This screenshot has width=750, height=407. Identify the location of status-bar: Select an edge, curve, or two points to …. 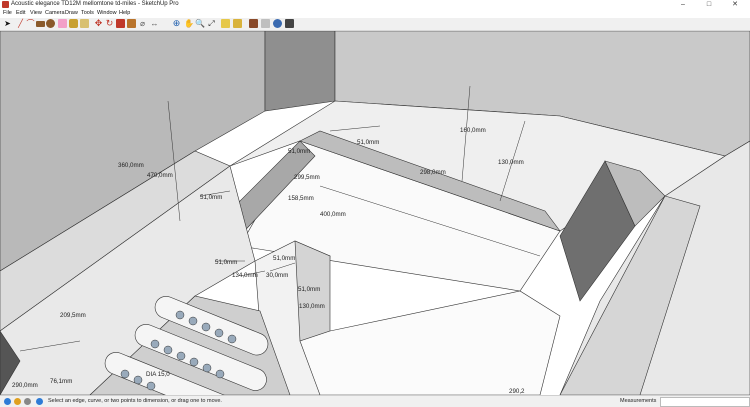
(375, 401).